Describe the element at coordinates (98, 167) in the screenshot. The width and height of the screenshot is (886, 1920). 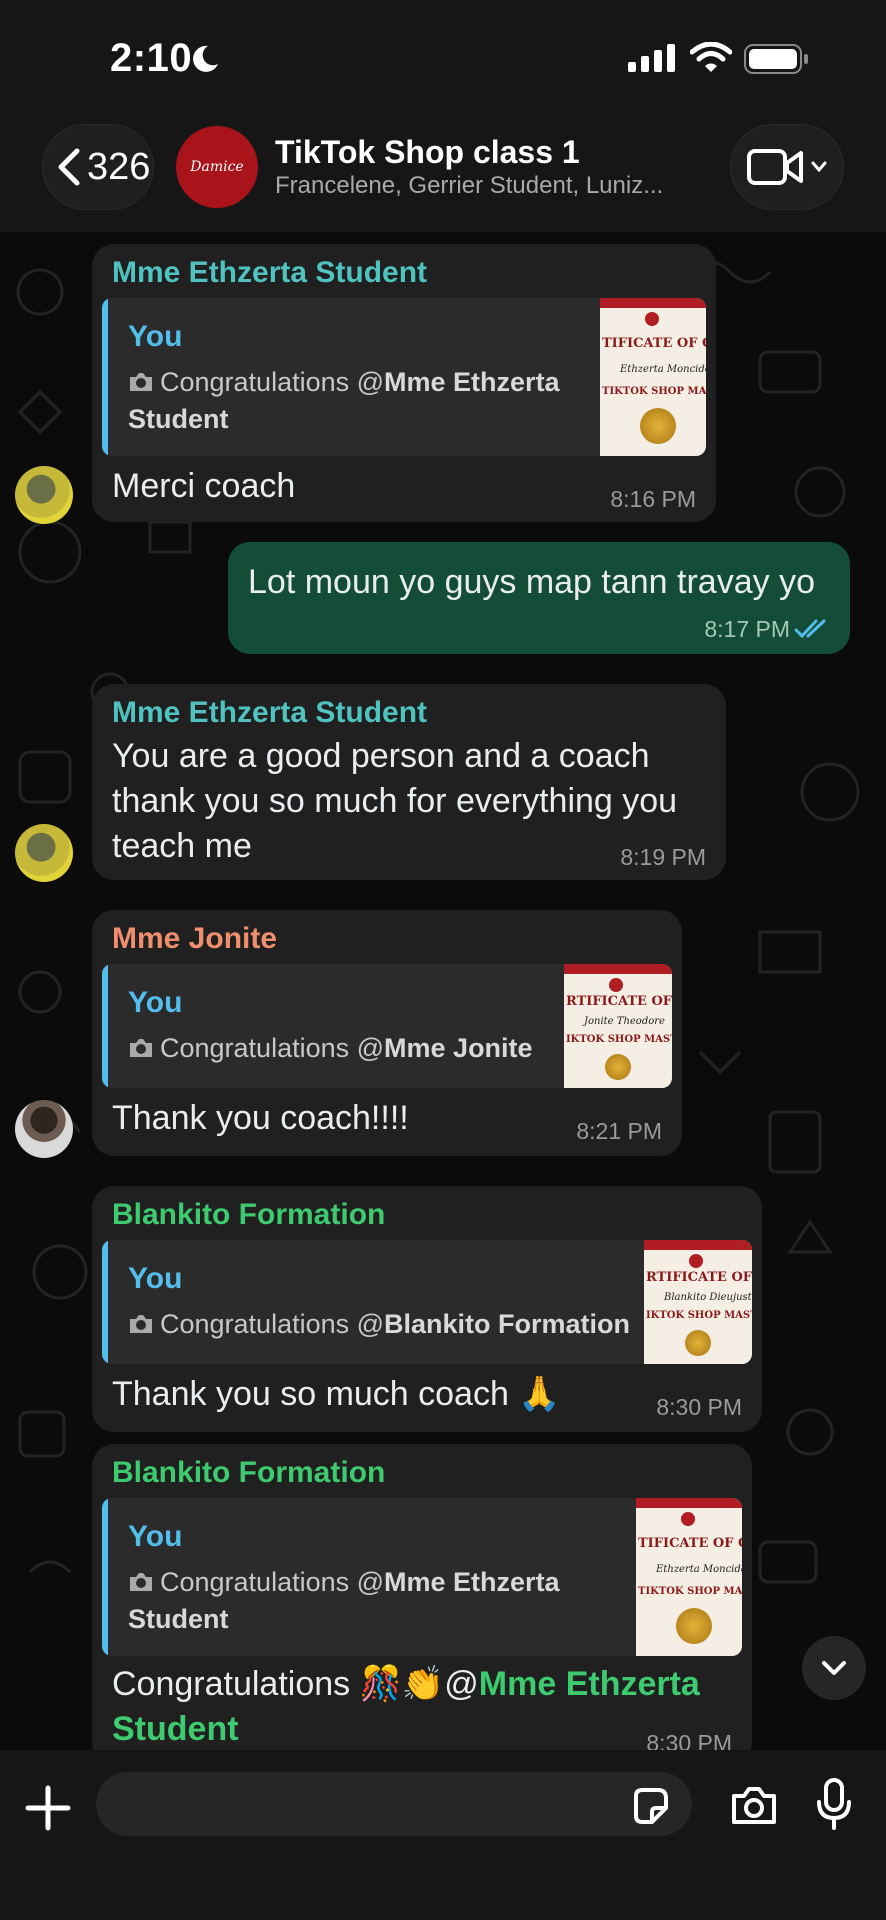
I see `back-button: 326` at that location.